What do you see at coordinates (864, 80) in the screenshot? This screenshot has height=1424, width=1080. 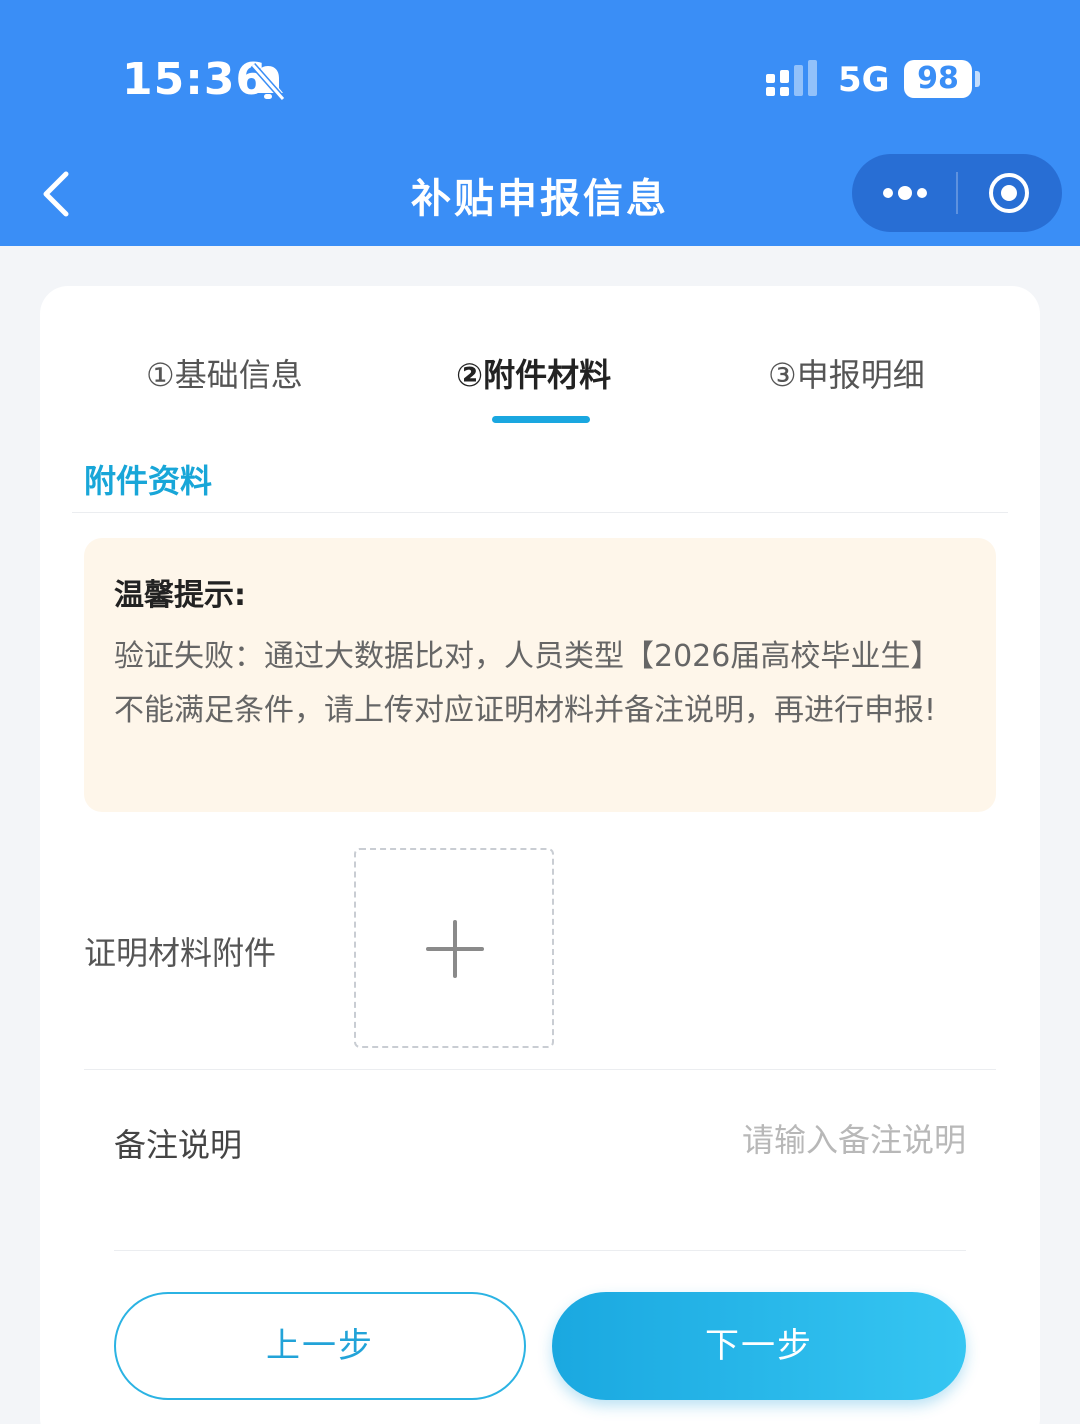 I see `network-type: 5G` at bounding box center [864, 80].